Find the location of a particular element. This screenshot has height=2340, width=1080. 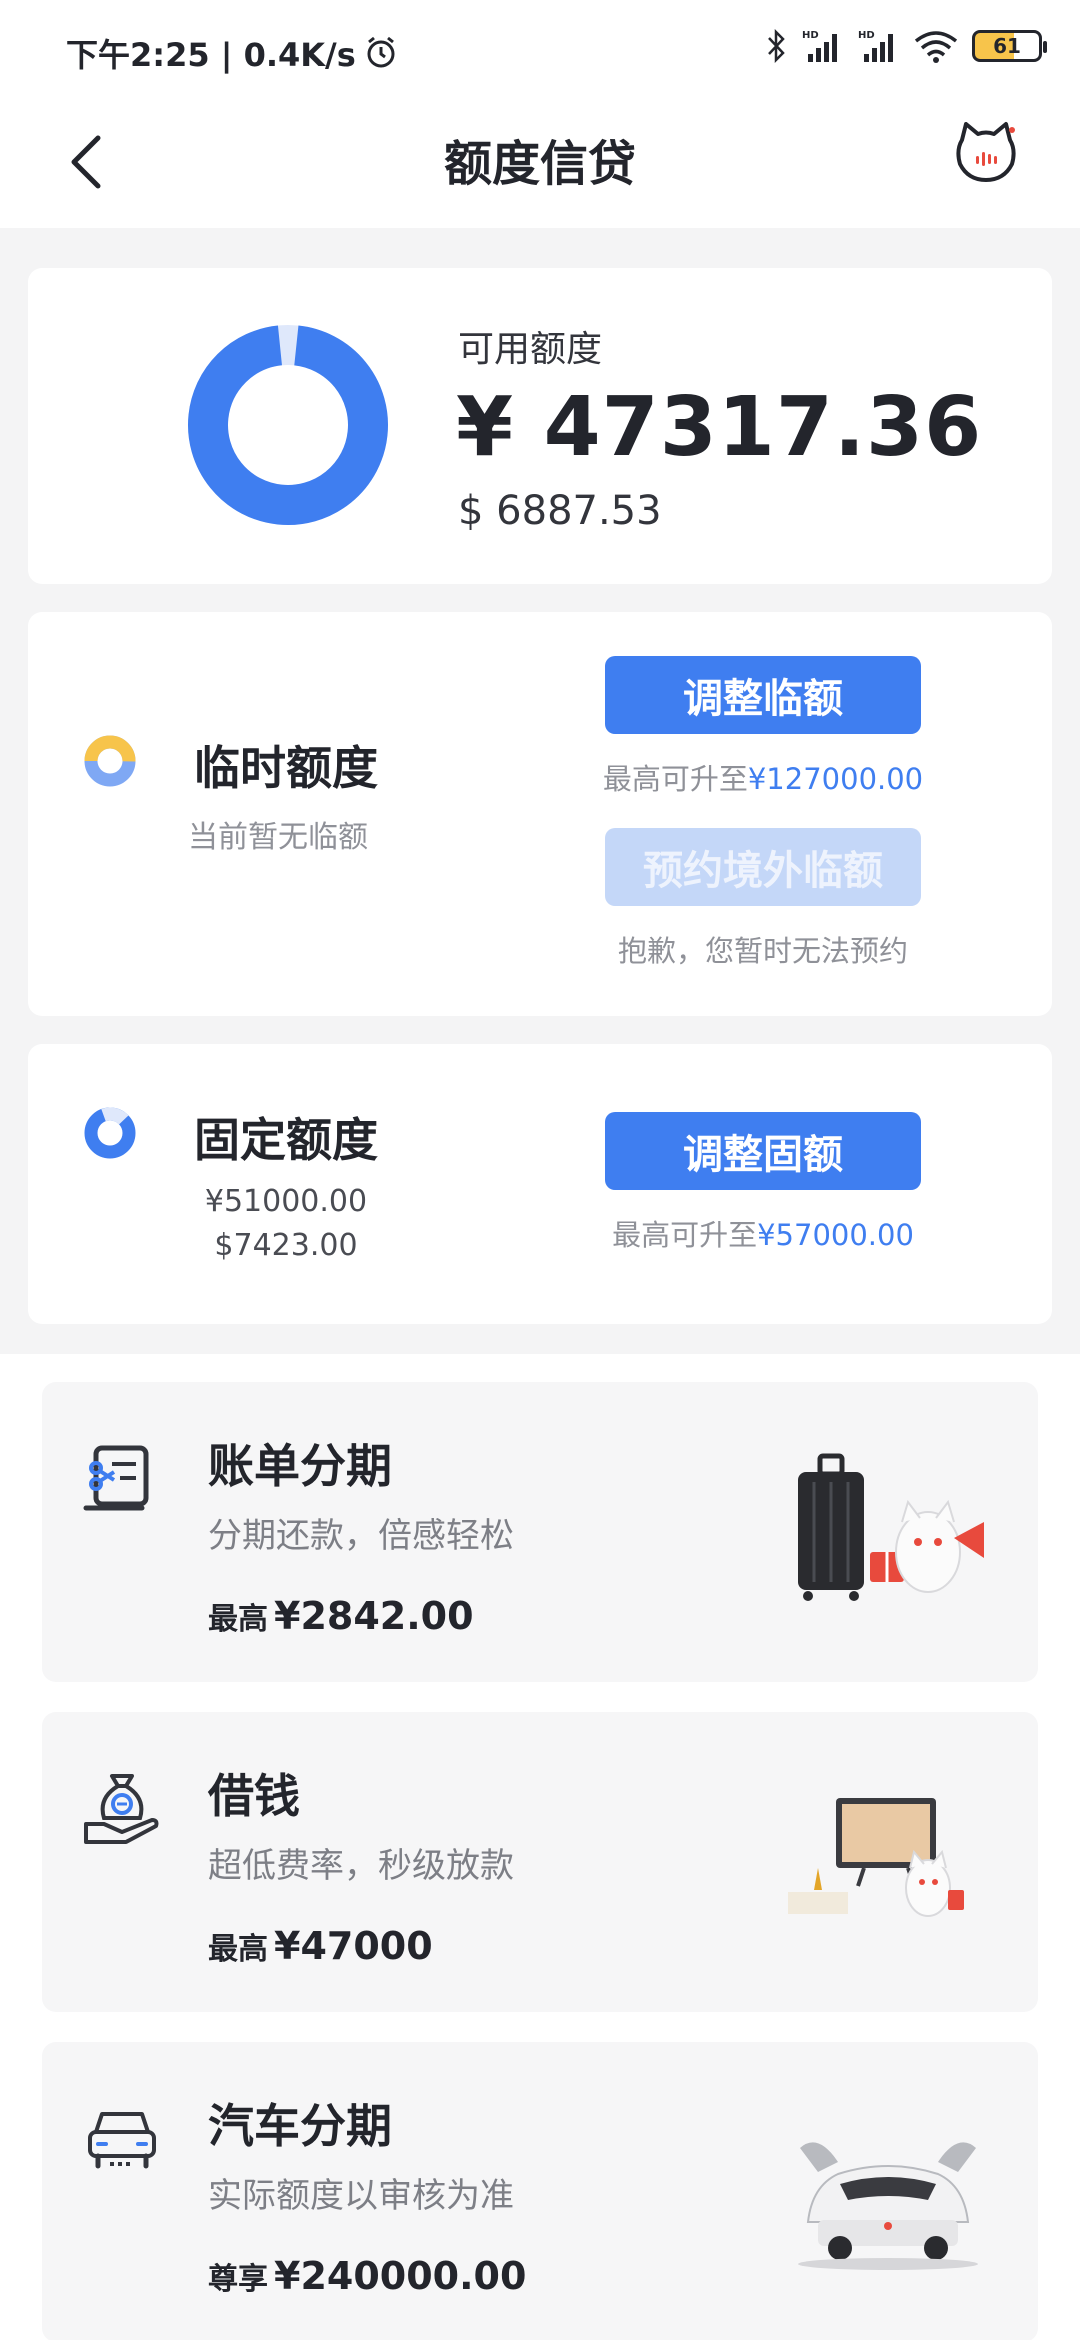

temporary-max-note: 最高可升至¥127000.00 is located at coordinates (763, 777).